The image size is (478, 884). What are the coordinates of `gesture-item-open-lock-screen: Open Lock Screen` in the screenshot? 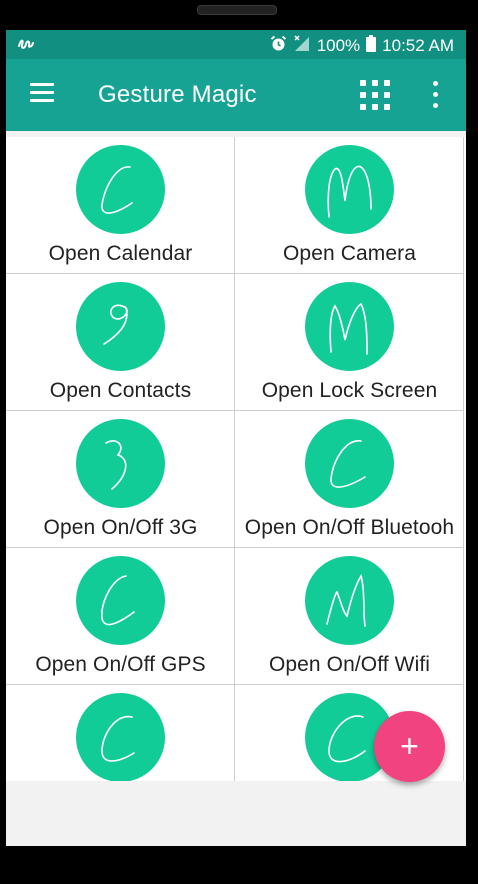 It's located at (349, 342).